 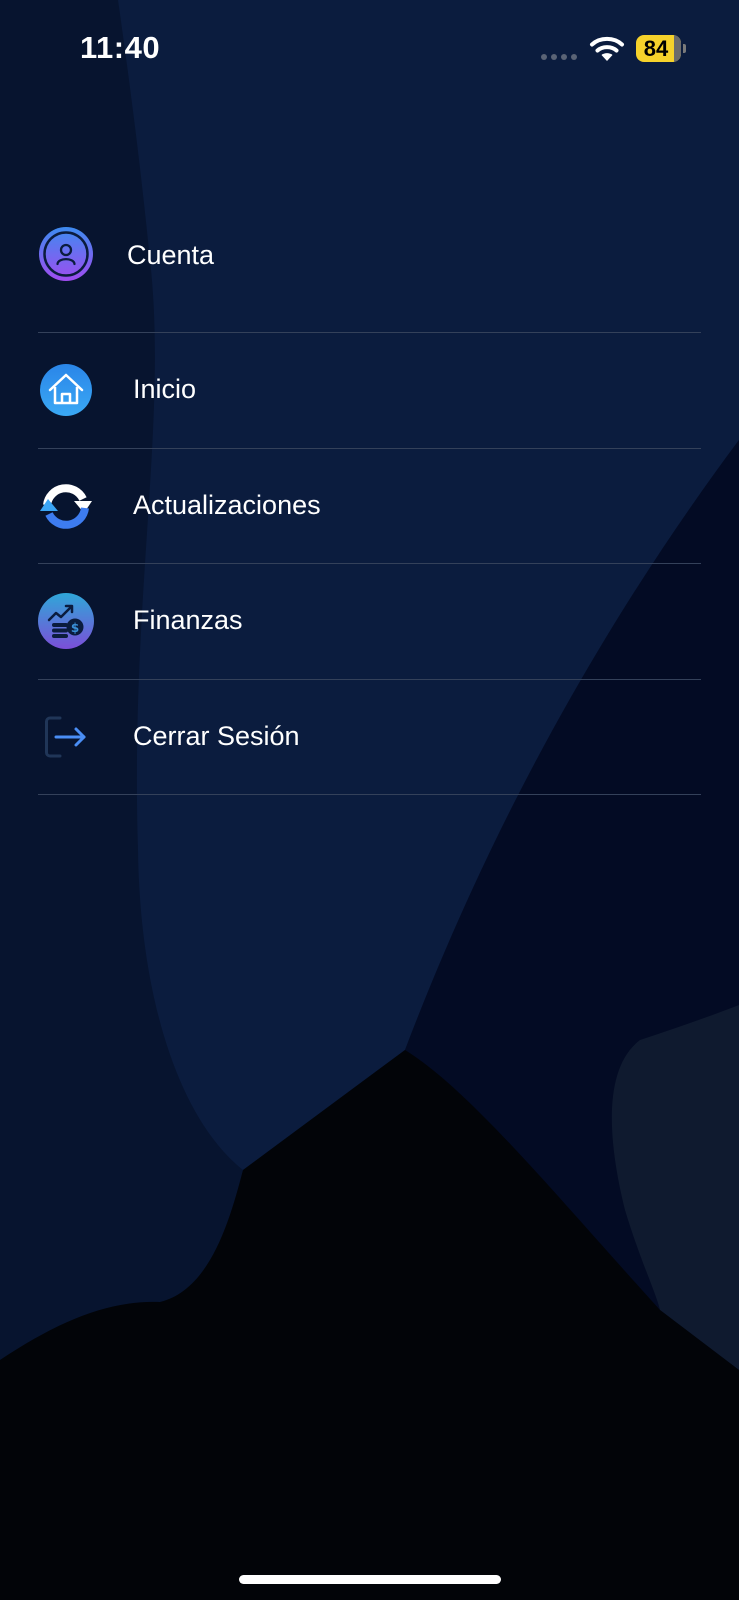 What do you see at coordinates (216, 735) in the screenshot?
I see `menu-item-label: Cerrar Sesión` at bounding box center [216, 735].